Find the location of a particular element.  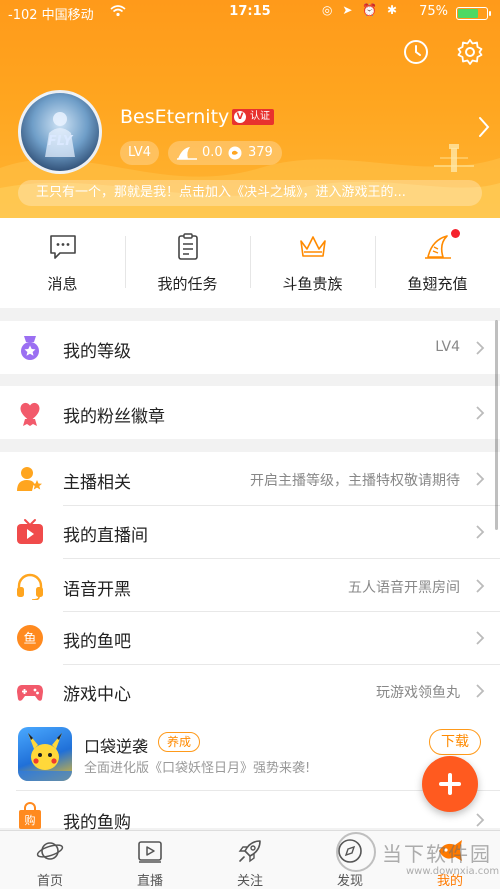

verified-badge: V 认证 is located at coordinates (253, 117).